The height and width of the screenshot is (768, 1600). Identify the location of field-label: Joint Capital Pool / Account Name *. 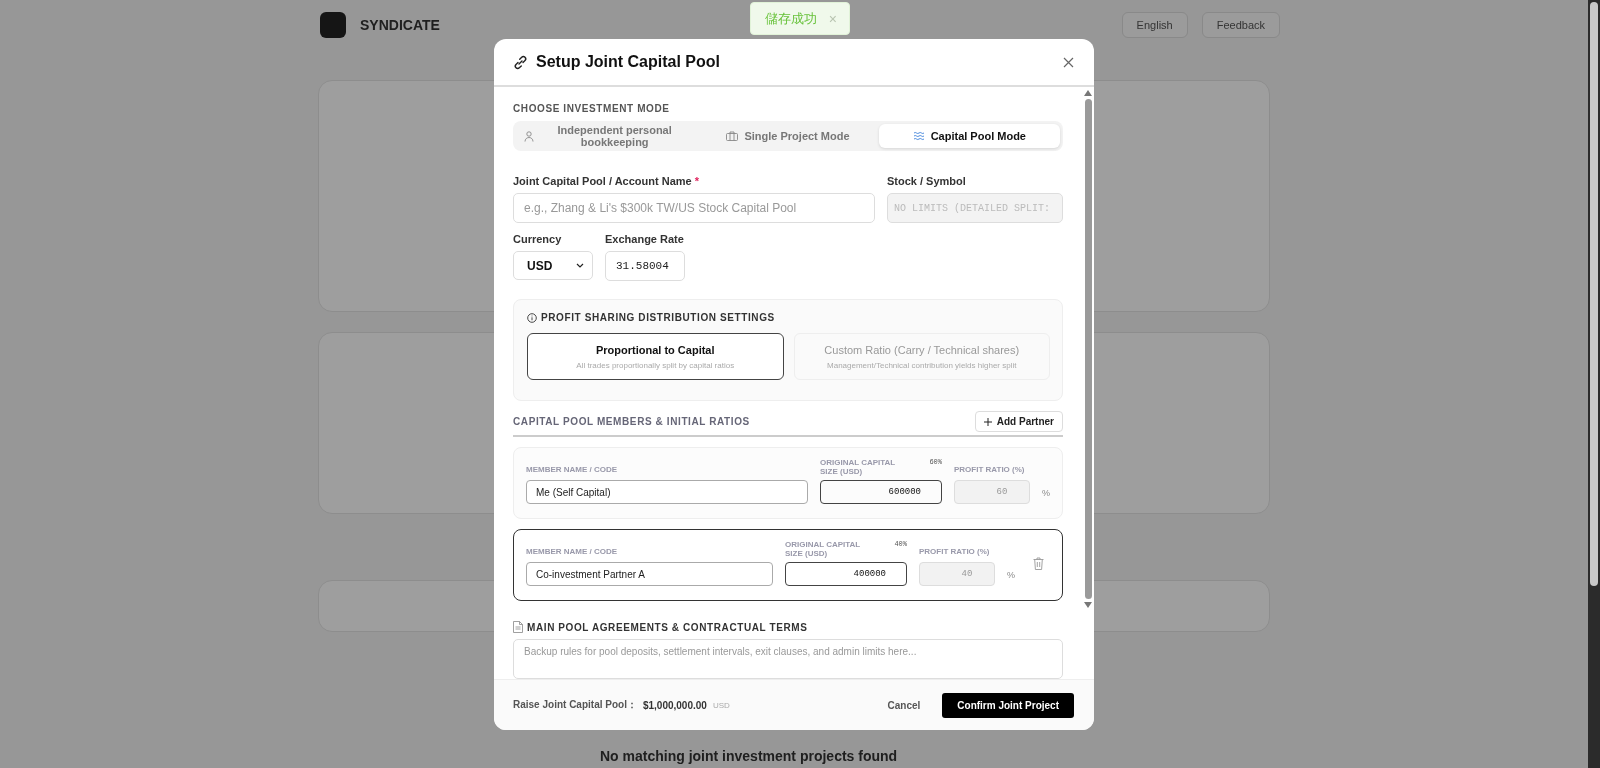
(606, 181).